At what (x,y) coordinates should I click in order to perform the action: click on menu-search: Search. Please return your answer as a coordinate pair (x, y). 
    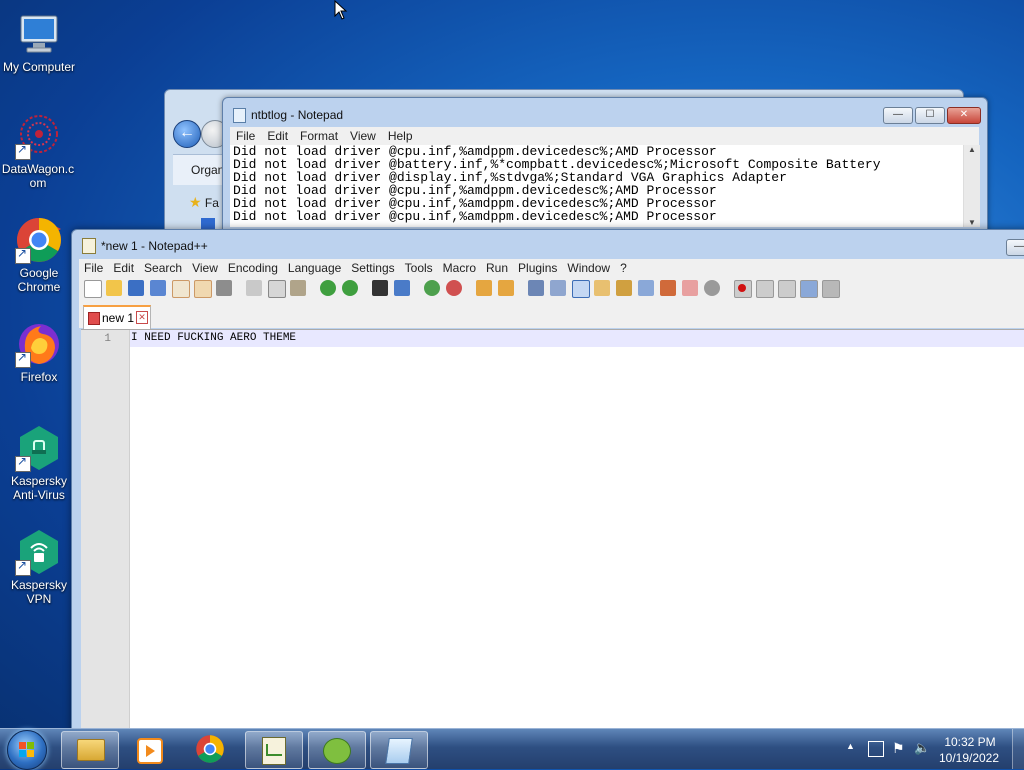
    Looking at the image, I should click on (163, 268).